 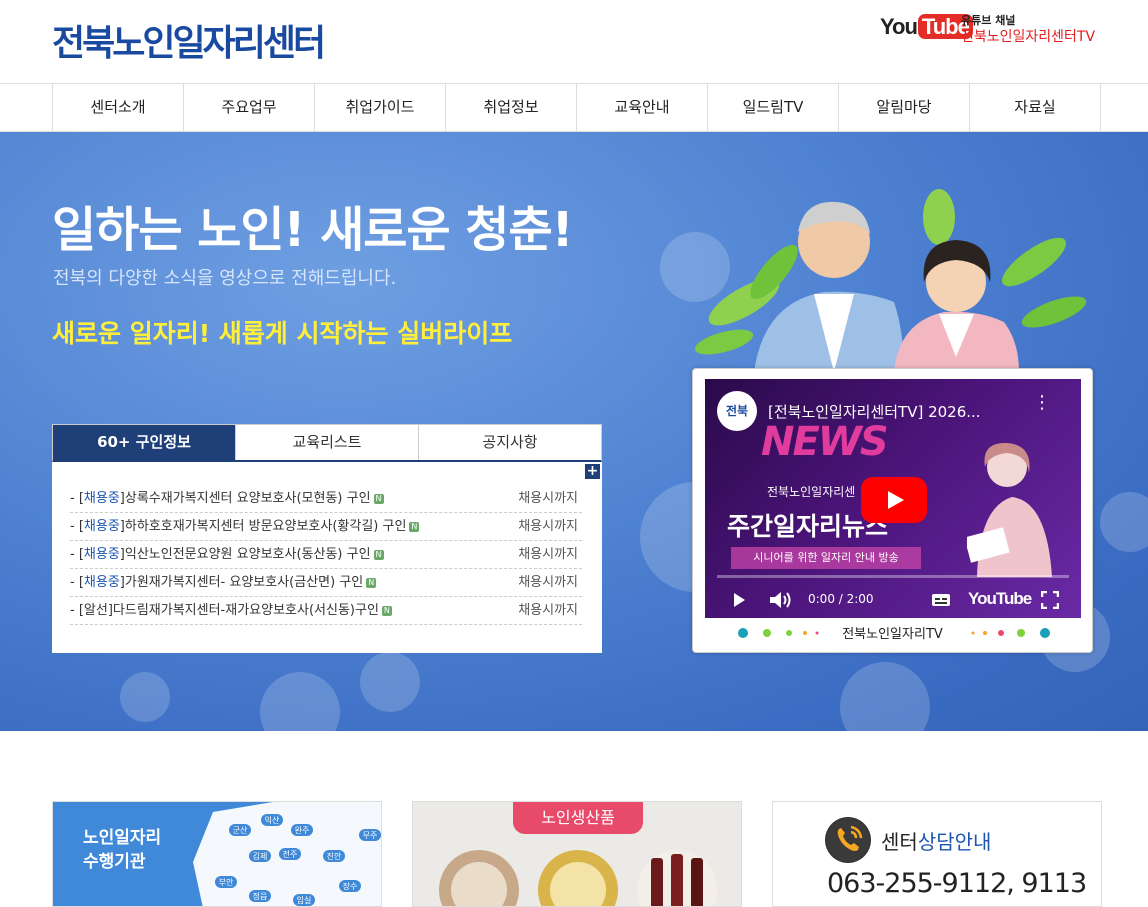 I want to click on list-item: - [채용중]하하호호재가복지센터 방문요양보호사(황각길) 구인 N 채용시까지, so click(x=326, y=527).